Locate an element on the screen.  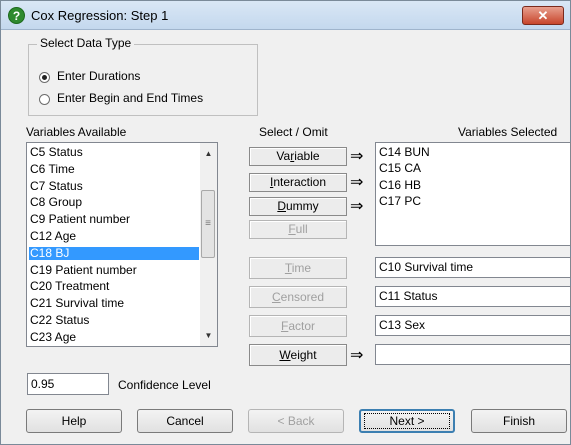
censored-variable-field: C11 Status is located at coordinates (473, 296).